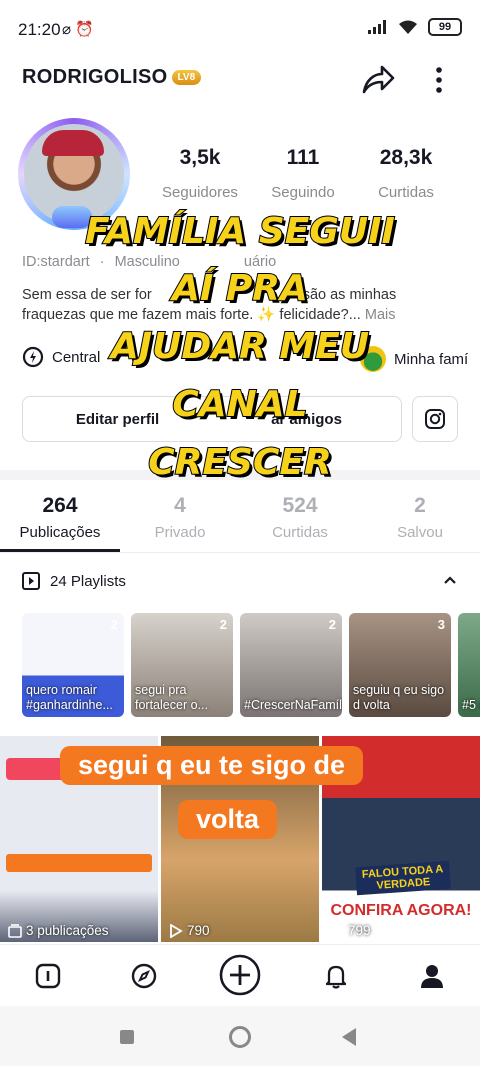  I want to click on system-navigation, so click(240, 1036).